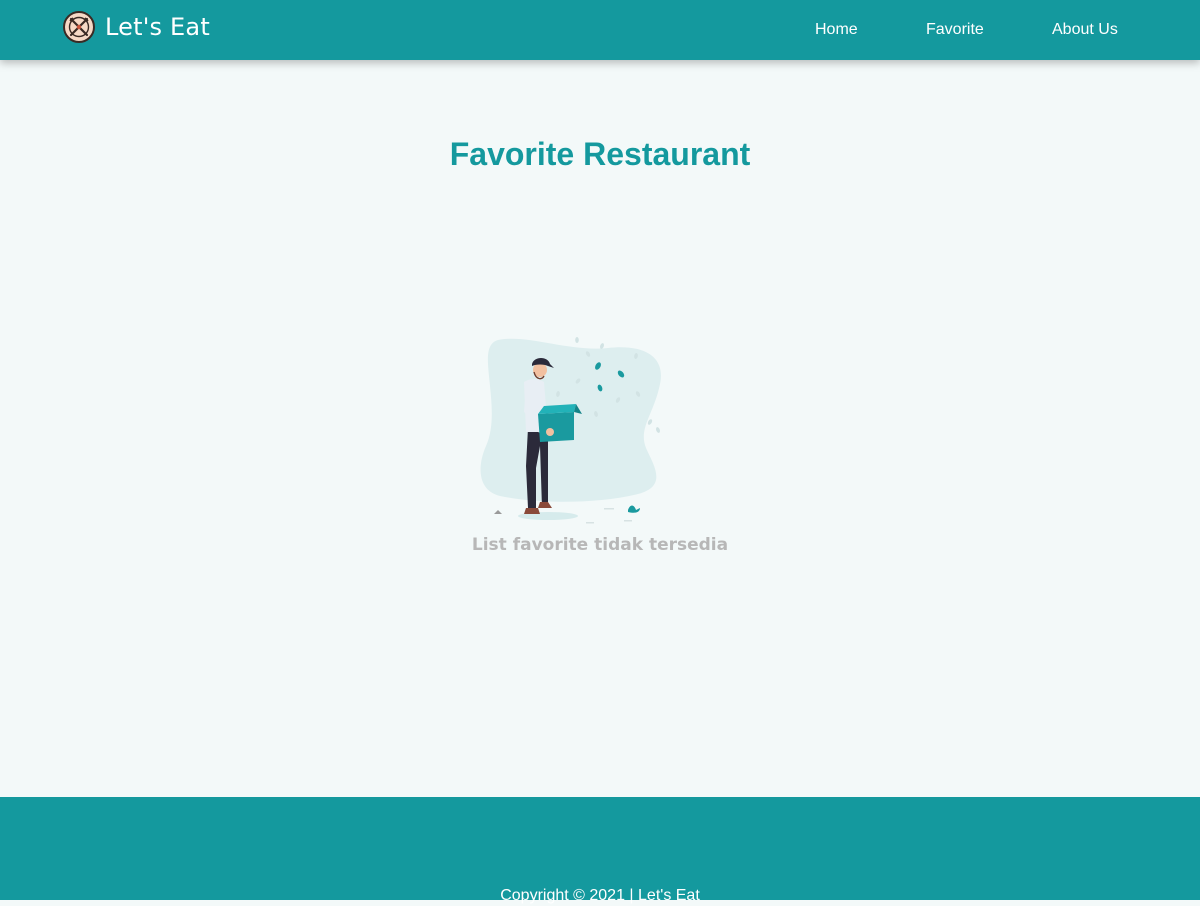 The image size is (1200, 906). I want to click on app-footer: Copyright © 2021 | Let's Eat, so click(600, 850).